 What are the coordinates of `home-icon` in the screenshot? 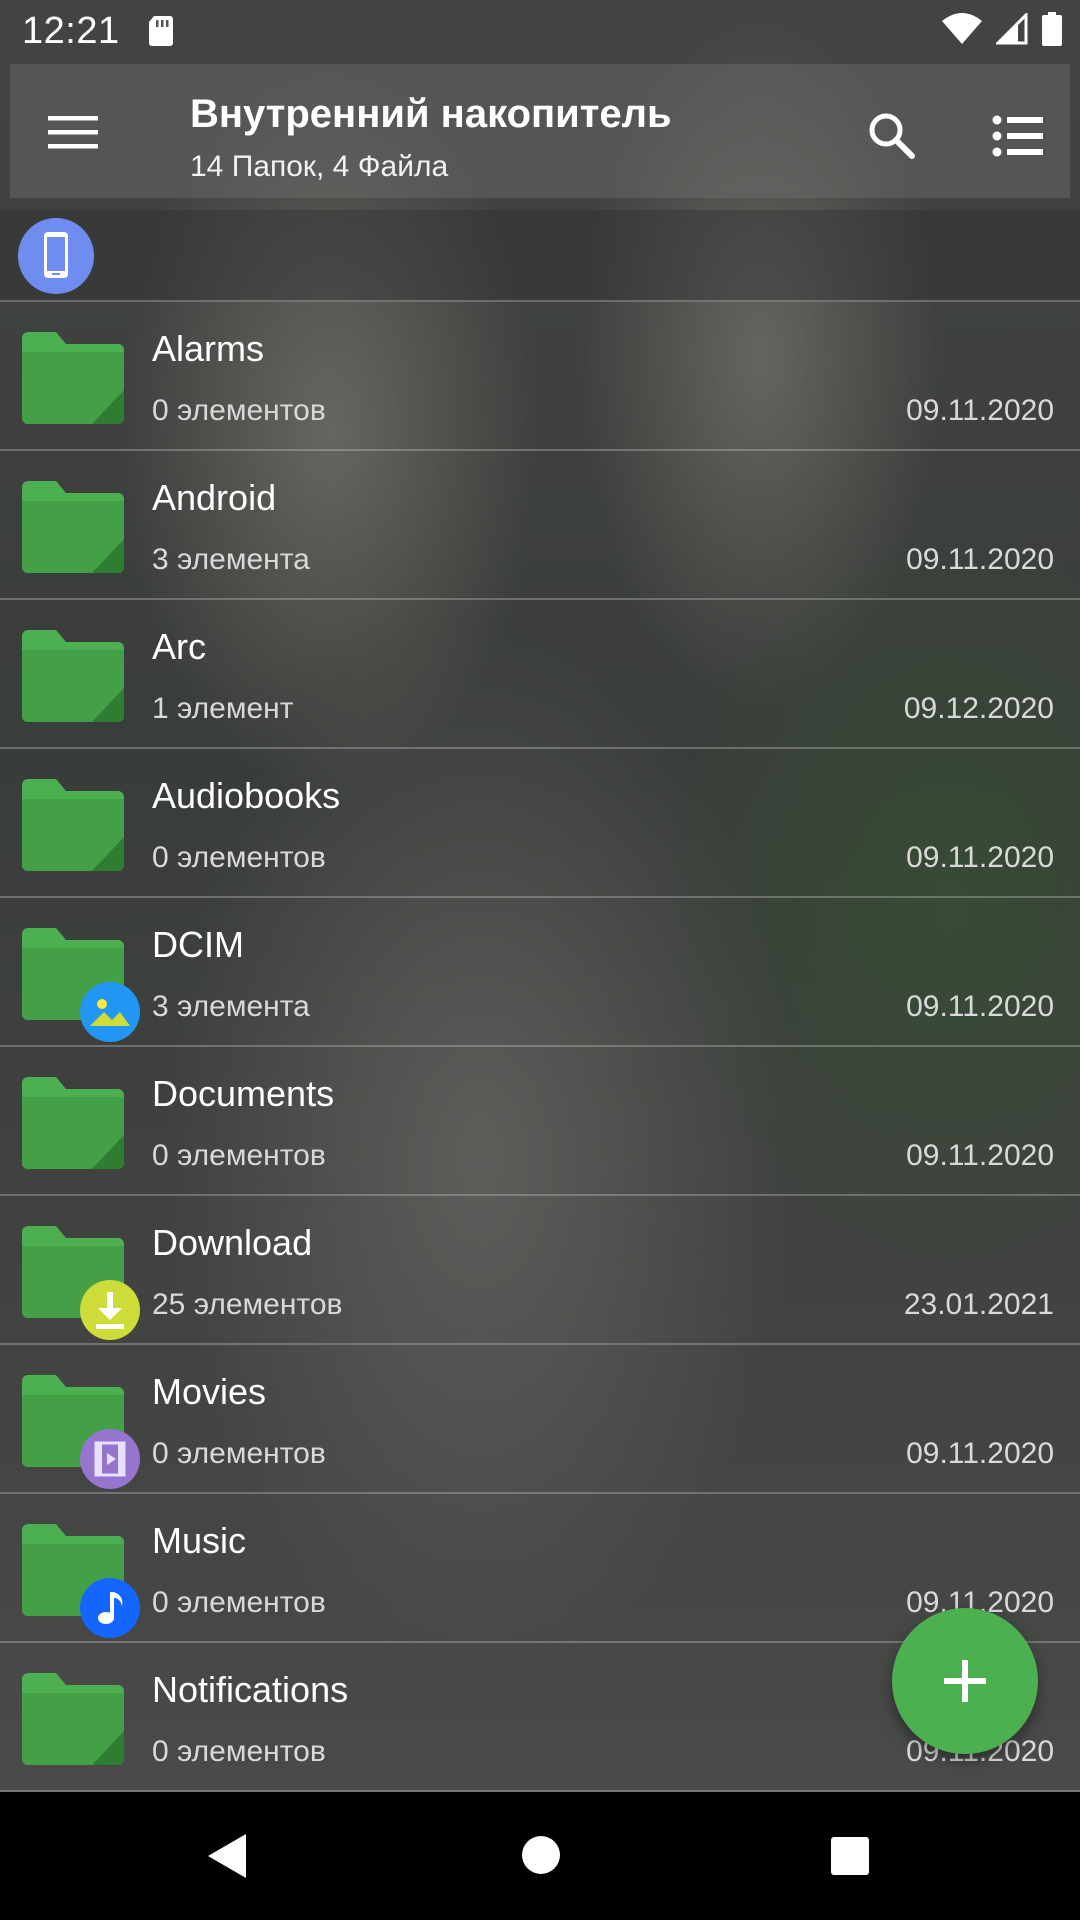 It's located at (541, 1855).